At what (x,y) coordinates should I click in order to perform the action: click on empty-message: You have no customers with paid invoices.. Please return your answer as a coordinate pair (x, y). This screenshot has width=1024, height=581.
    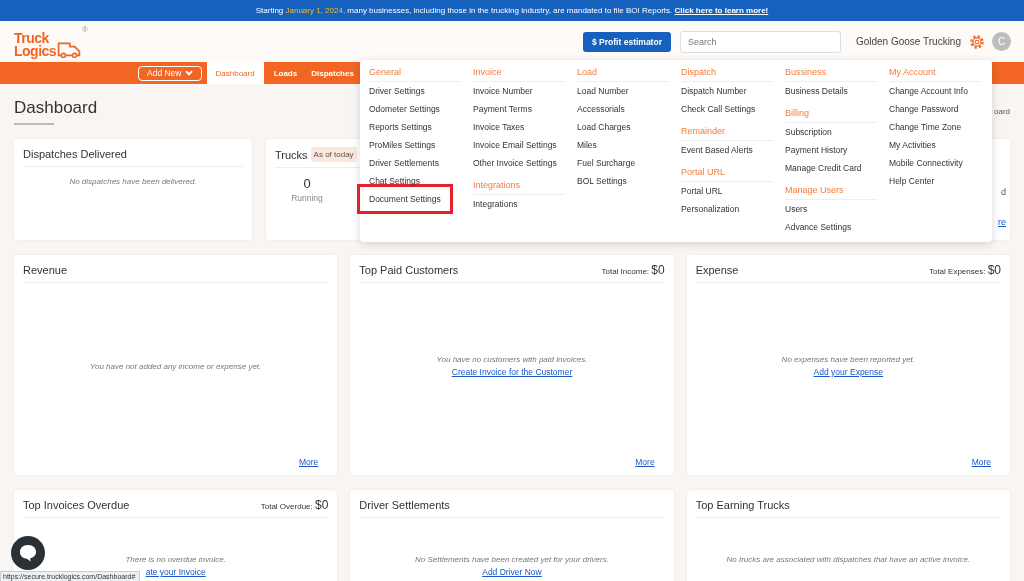
    Looking at the image, I should click on (512, 359).